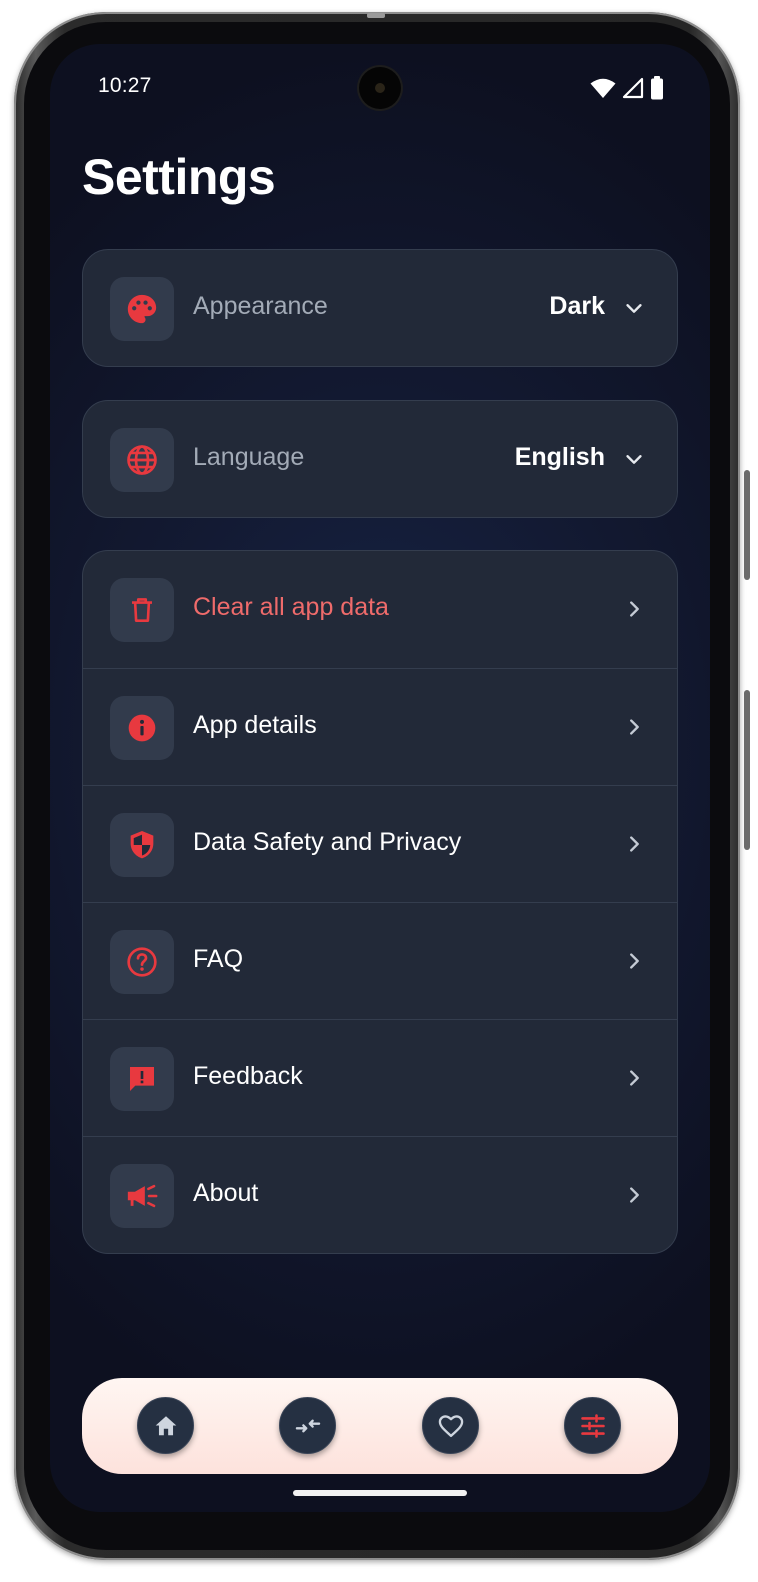 This screenshot has width=758, height=1582. I want to click on data-safety-icon-tile, so click(142, 845).